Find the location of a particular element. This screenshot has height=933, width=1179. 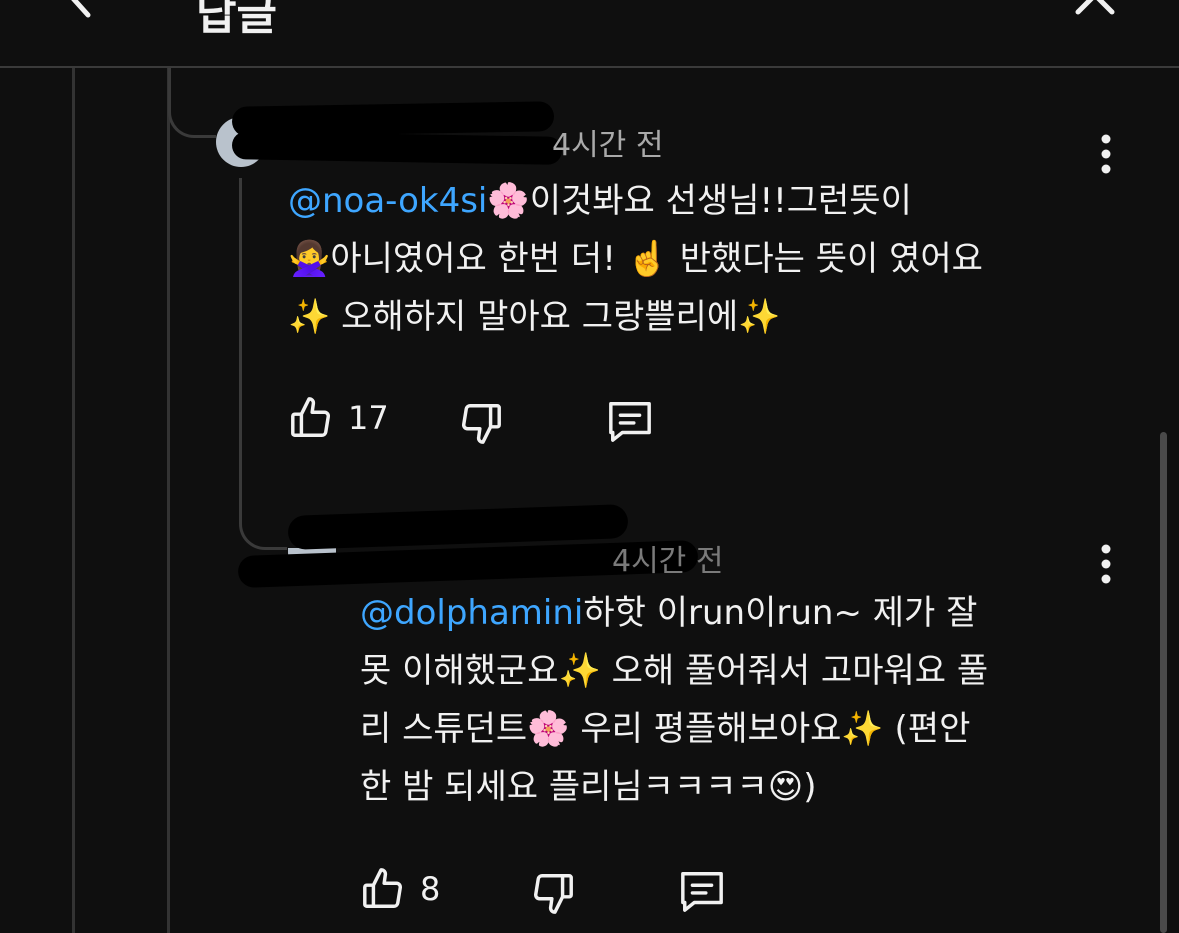

like-button: 17 is located at coordinates (338, 418).